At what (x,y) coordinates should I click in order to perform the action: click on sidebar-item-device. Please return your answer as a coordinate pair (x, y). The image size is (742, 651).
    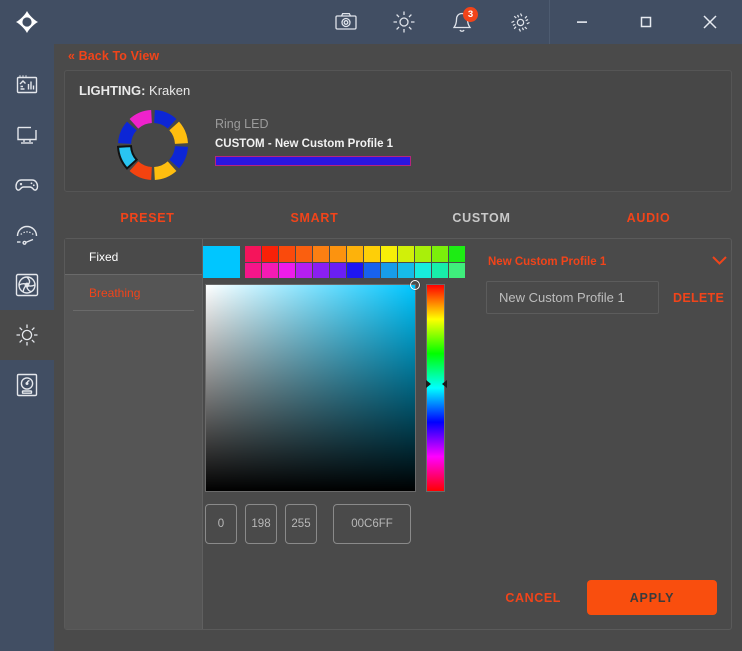
    Looking at the image, I should click on (27, 385).